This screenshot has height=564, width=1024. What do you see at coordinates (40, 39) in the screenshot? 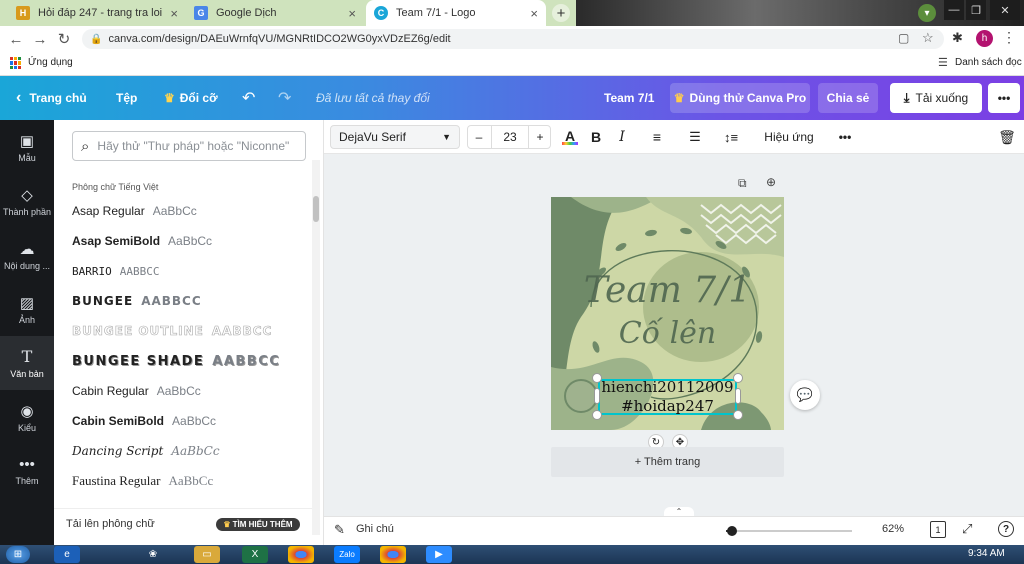
I see `forward-icon: →` at bounding box center [40, 39].